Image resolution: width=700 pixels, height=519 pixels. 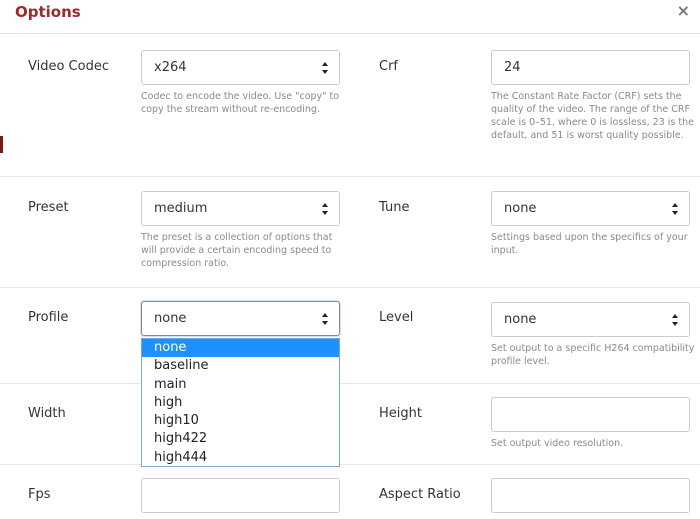 What do you see at coordinates (388, 66) in the screenshot?
I see `crf-label: Crf` at bounding box center [388, 66].